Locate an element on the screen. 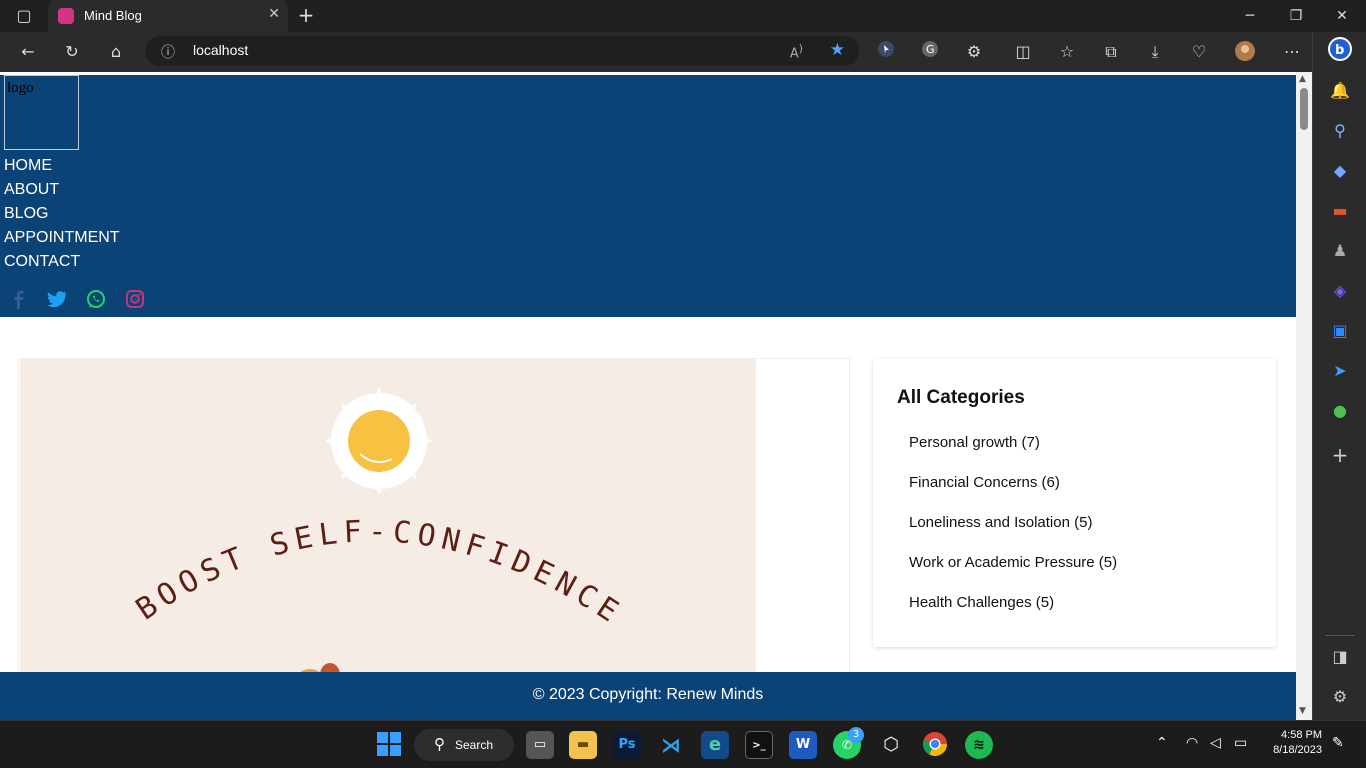  whatsapp-icon is located at coordinates (96, 299).